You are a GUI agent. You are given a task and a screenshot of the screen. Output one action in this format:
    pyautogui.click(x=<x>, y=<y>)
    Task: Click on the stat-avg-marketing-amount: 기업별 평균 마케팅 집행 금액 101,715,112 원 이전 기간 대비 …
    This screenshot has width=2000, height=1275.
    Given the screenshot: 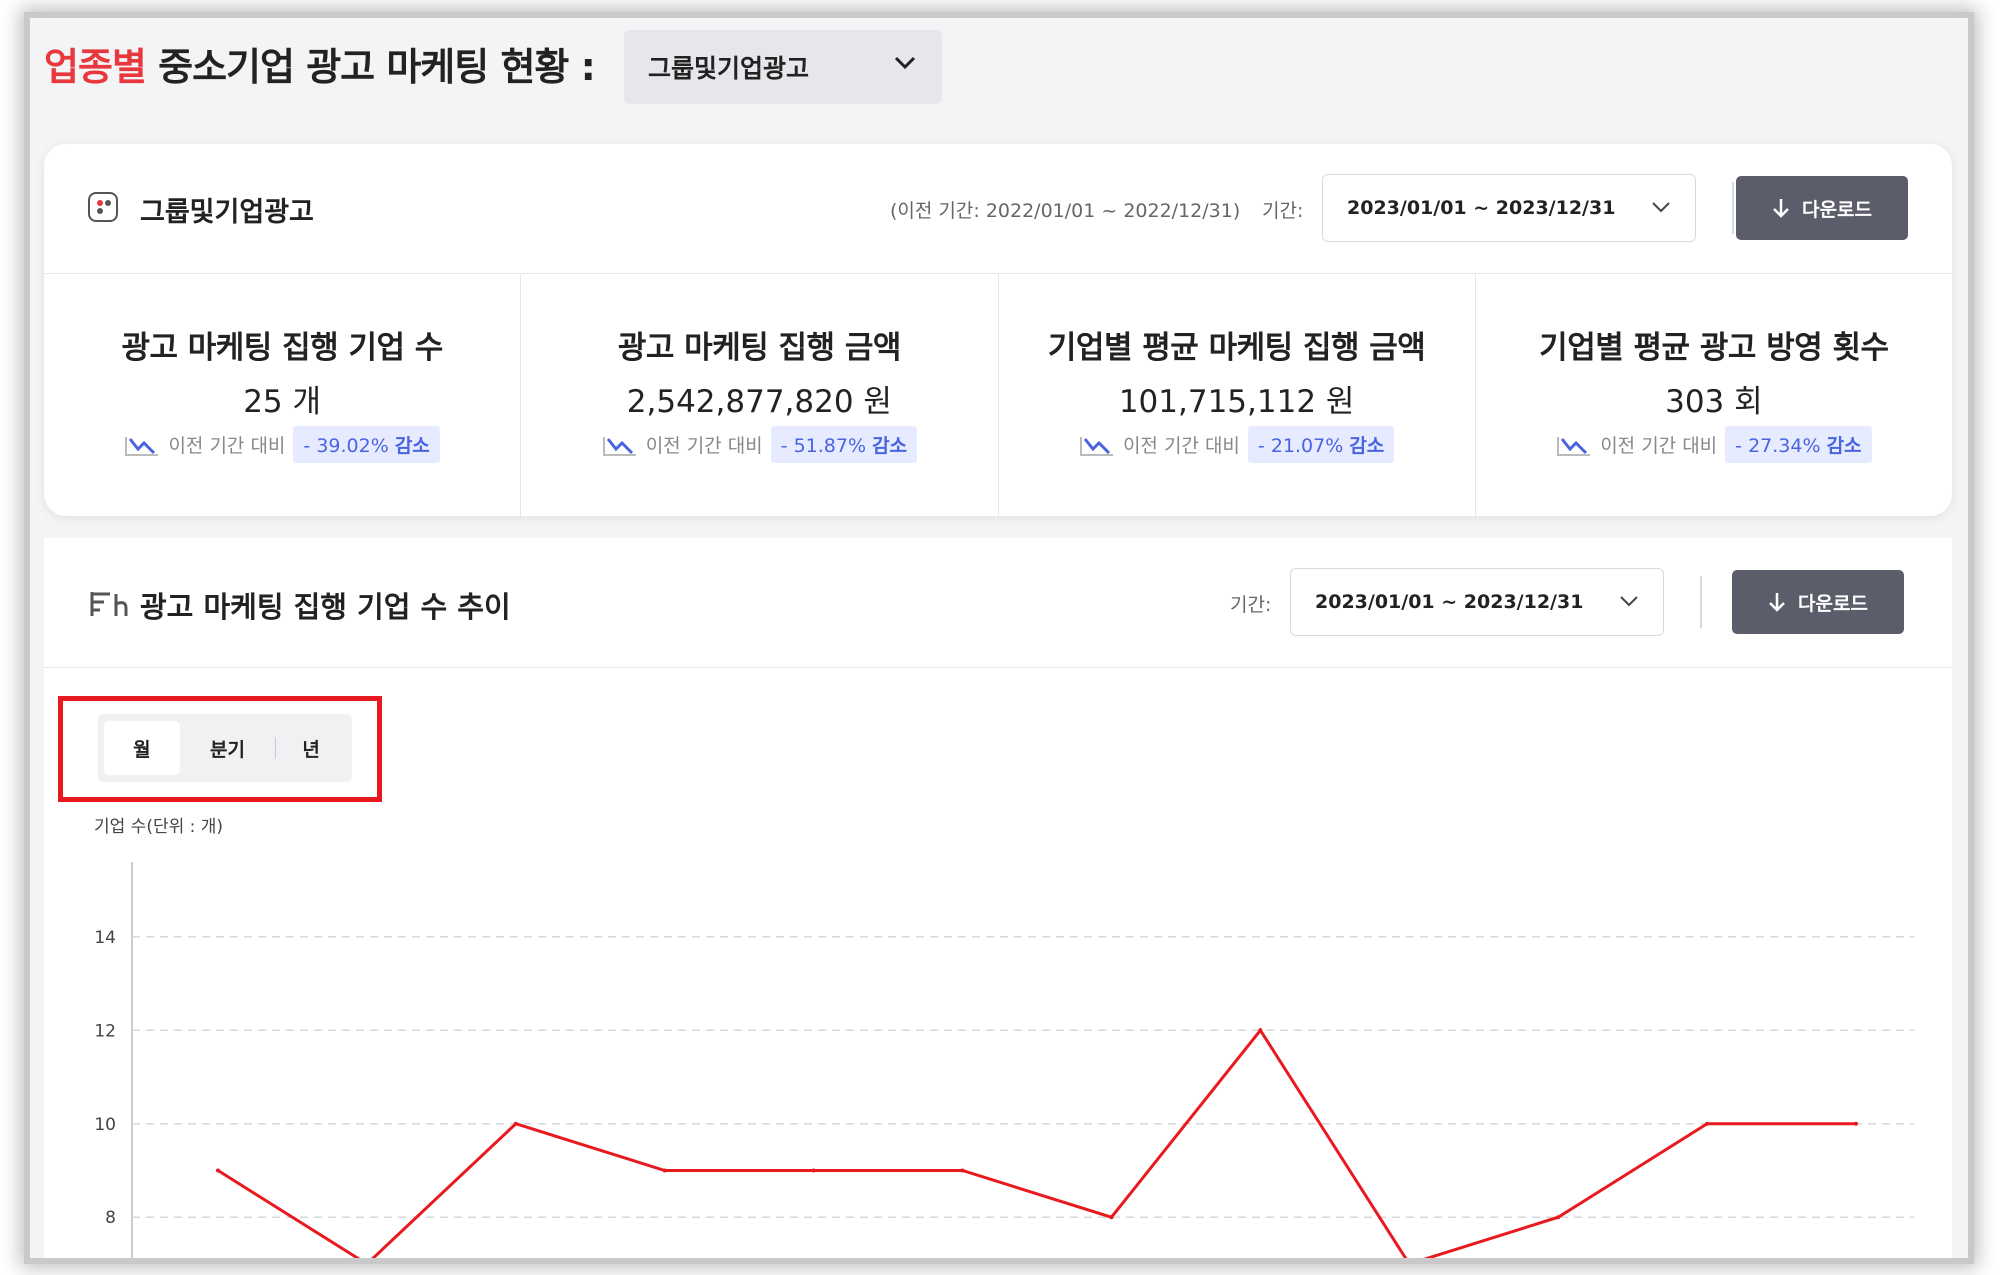 What is the action you would take?
    pyautogui.click(x=1237, y=395)
    